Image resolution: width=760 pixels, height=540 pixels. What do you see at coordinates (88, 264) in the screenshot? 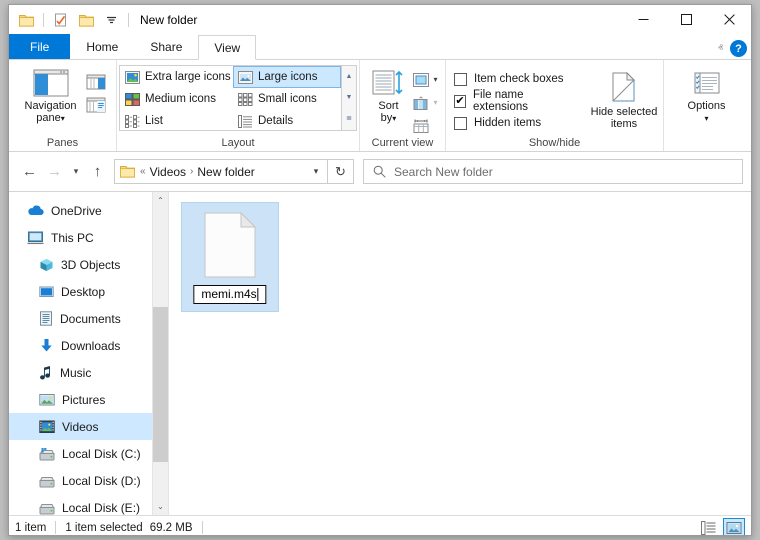
I see `sidebar-item-3d-objects: 3D Objects` at bounding box center [88, 264].